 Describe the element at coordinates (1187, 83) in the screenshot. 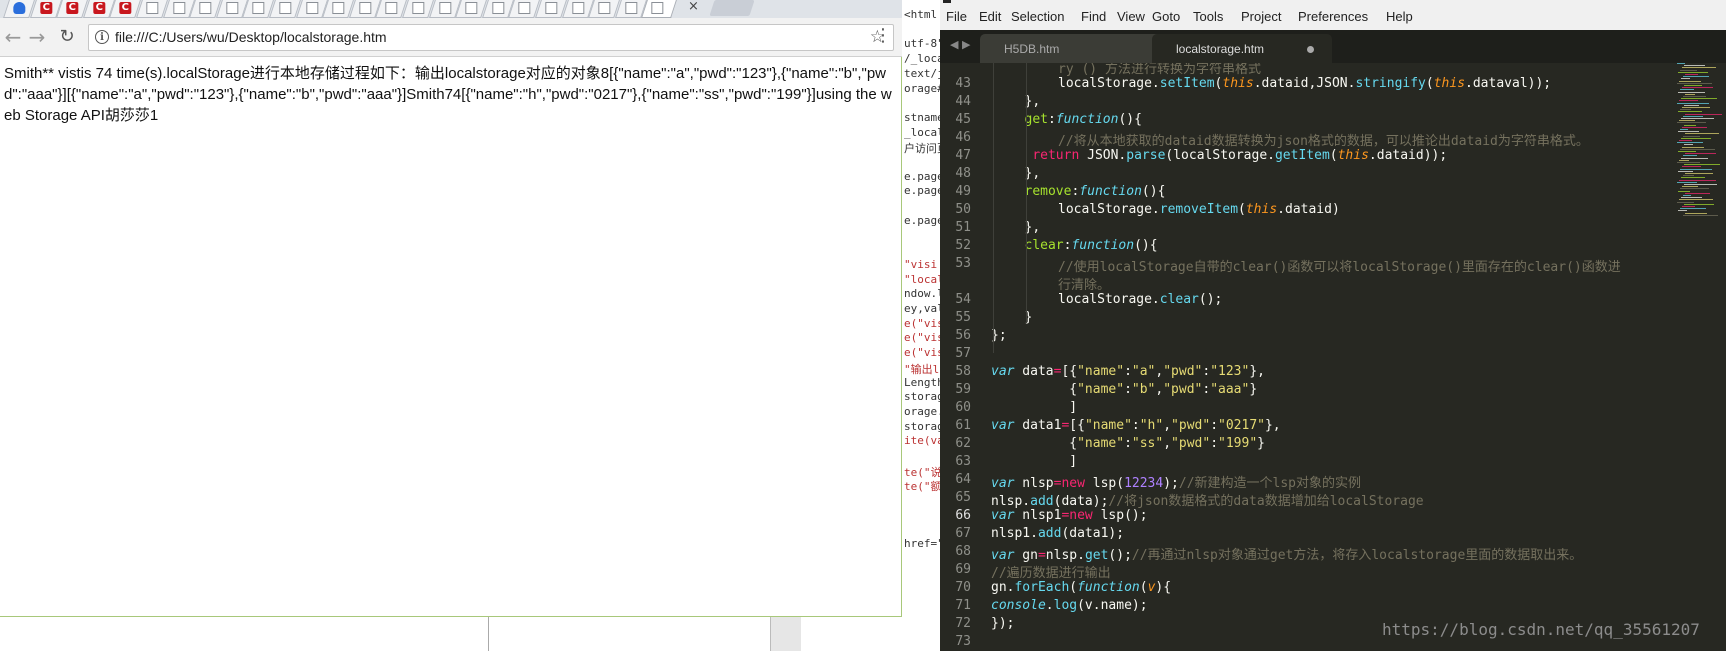

I see `code-token: setItem` at that location.